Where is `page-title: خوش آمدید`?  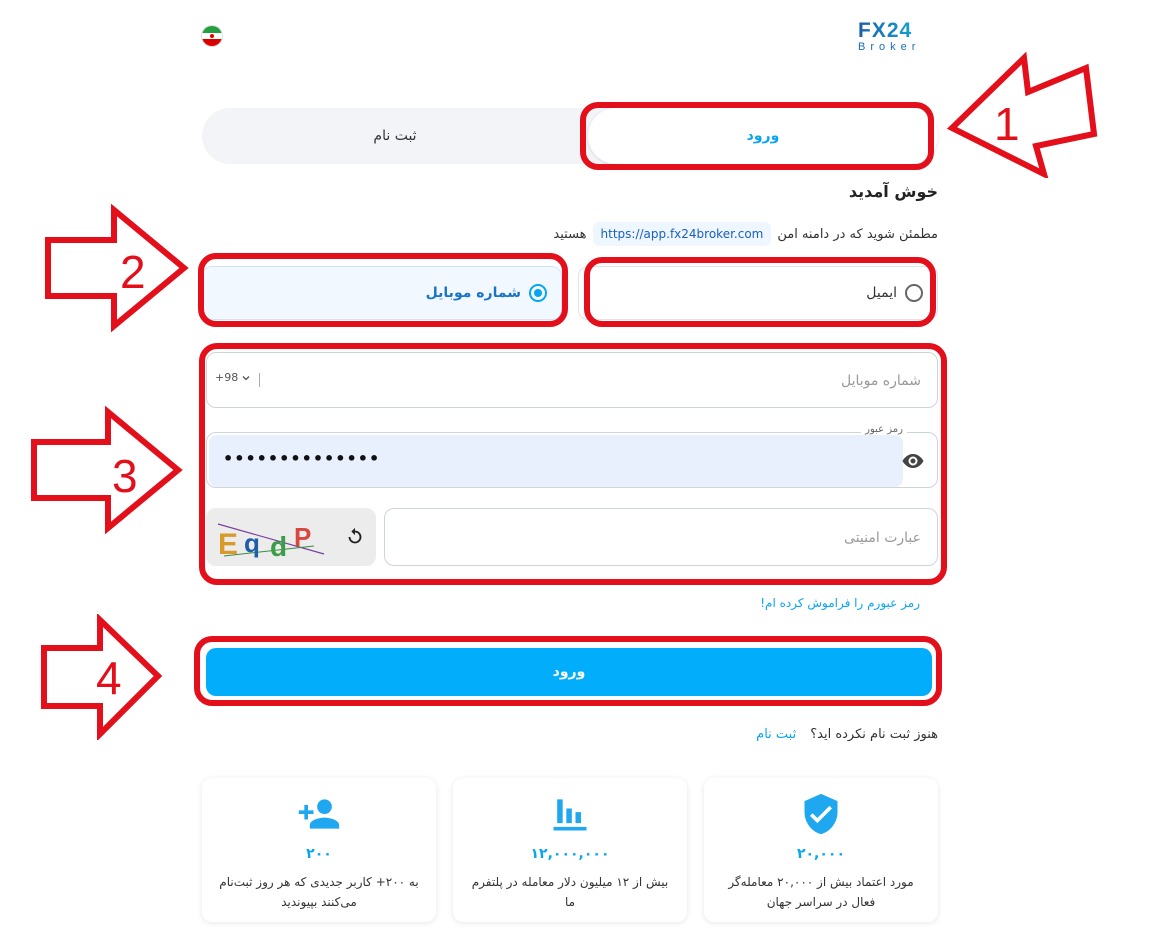 page-title: خوش آمدید is located at coordinates (893, 191).